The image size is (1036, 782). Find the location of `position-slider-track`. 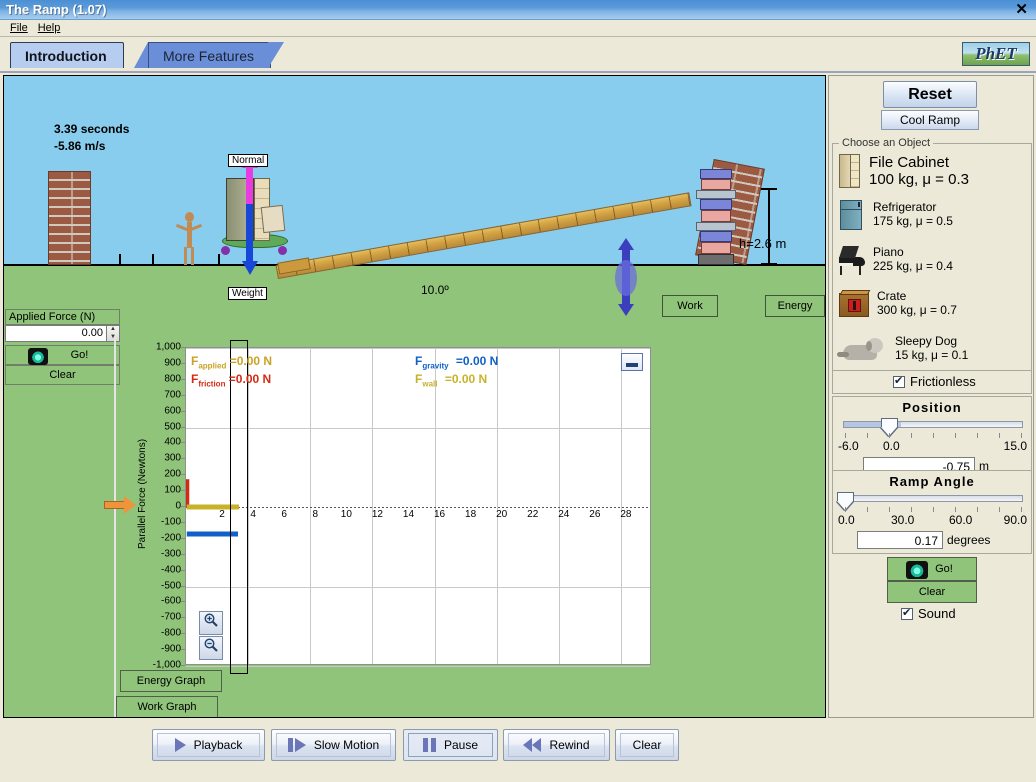

position-slider-track is located at coordinates (933, 424).